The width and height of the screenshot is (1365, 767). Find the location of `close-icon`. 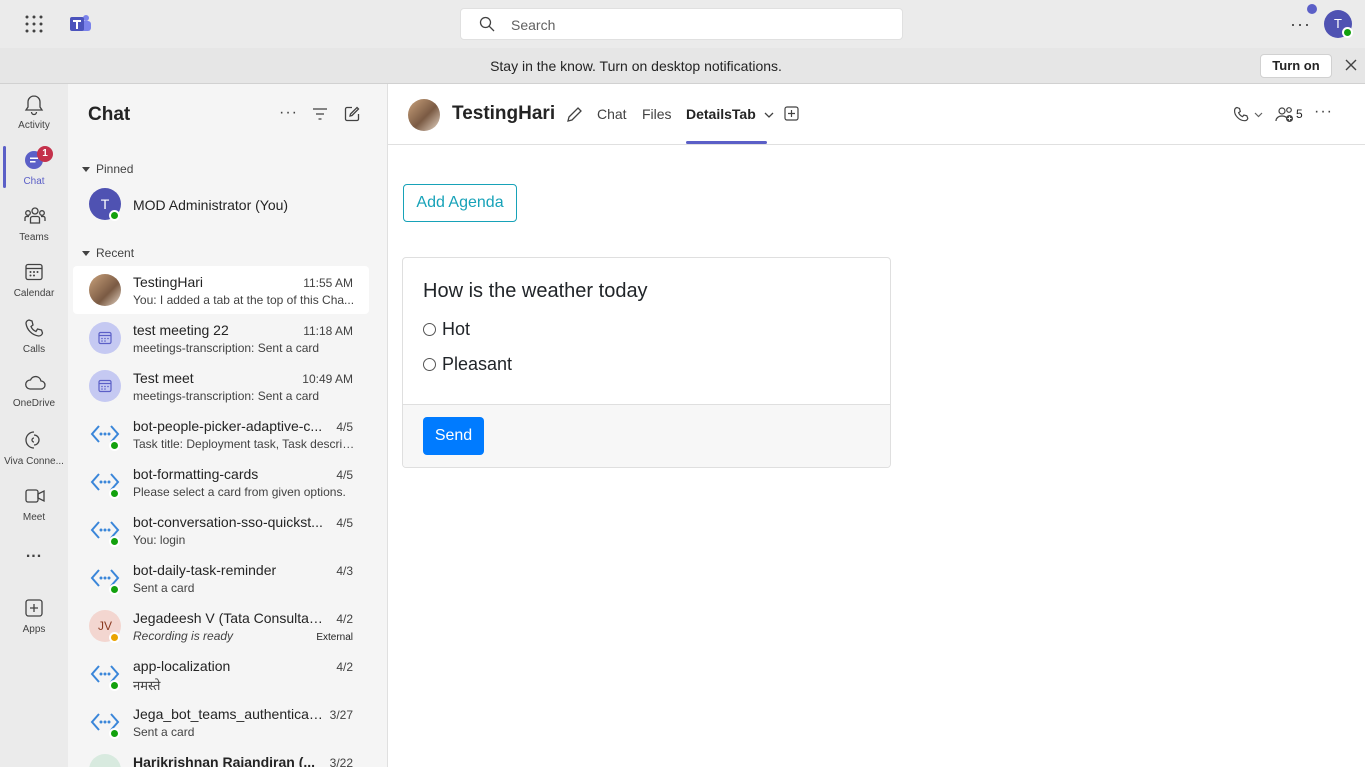

close-icon is located at coordinates (1351, 65).